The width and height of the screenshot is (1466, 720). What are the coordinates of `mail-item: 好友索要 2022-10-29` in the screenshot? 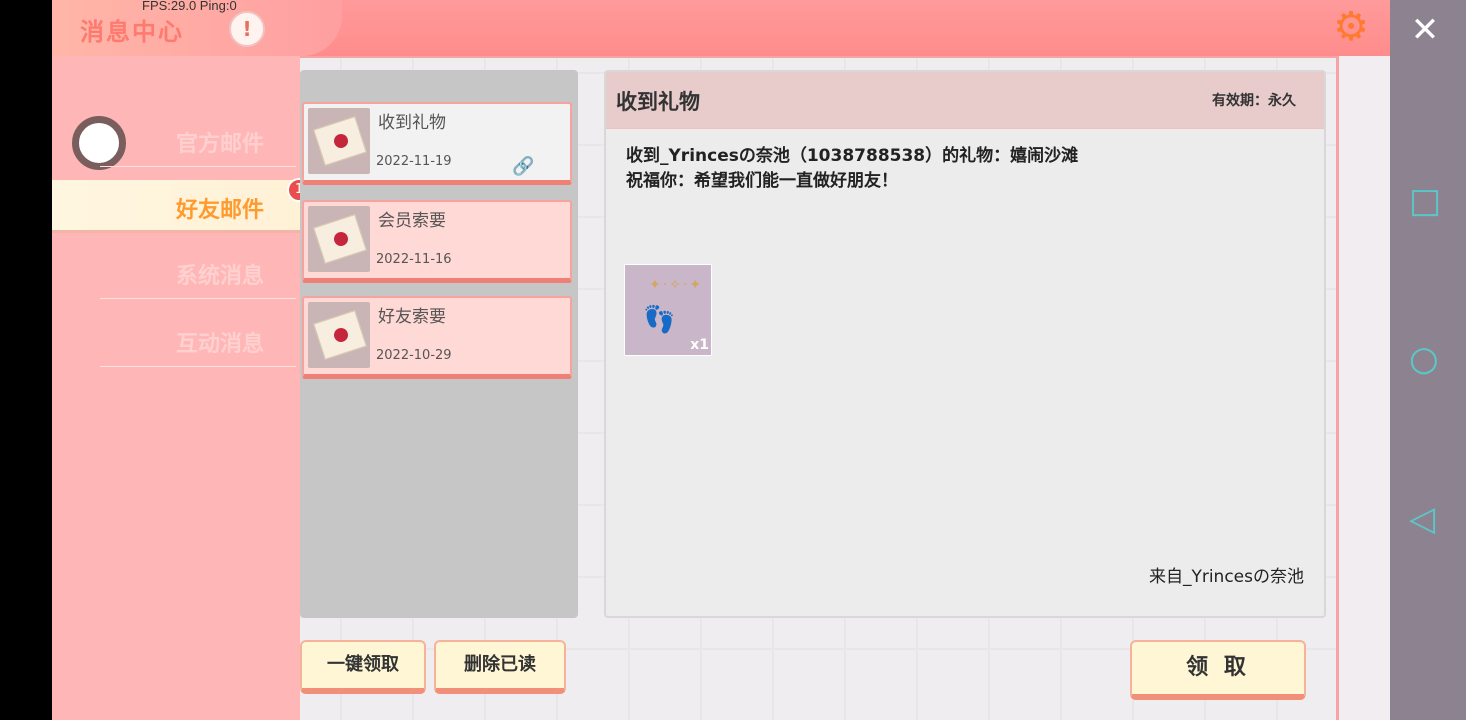 It's located at (437, 337).